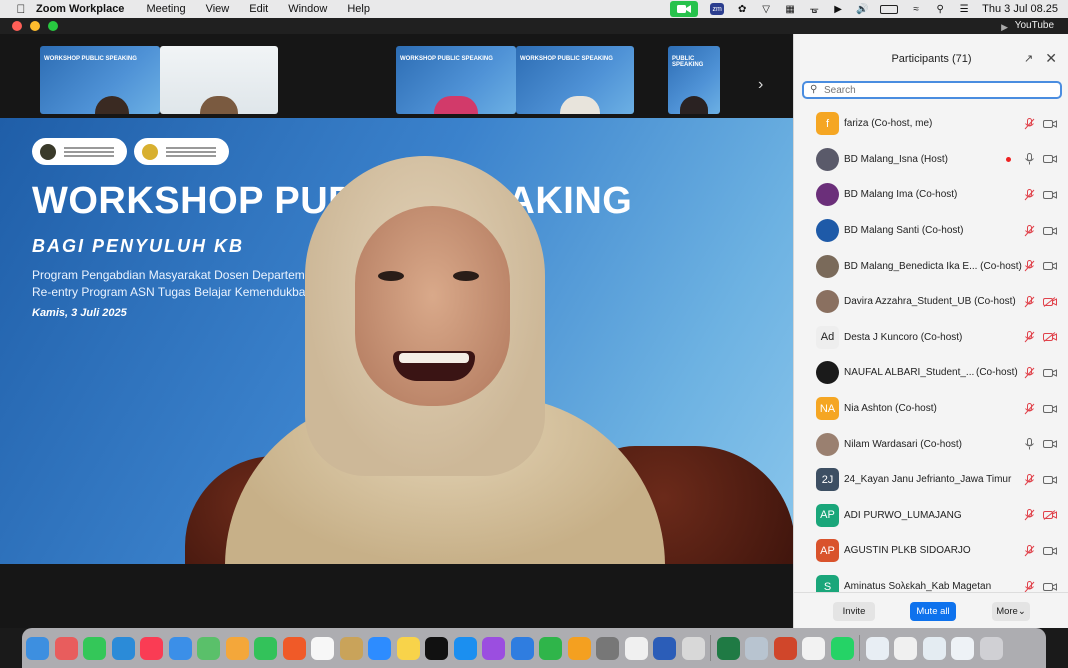 The height and width of the screenshot is (668, 1068). What do you see at coordinates (123, 648) in the screenshot?
I see `safari-icon` at bounding box center [123, 648].